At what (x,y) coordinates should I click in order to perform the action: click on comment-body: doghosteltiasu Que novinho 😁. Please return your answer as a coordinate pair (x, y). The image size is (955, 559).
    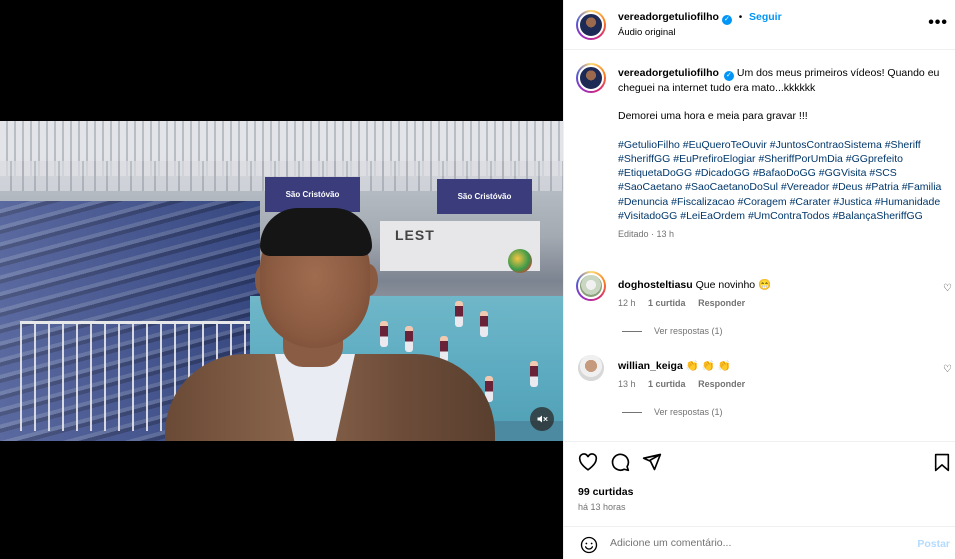
    Looking at the image, I should click on (694, 284).